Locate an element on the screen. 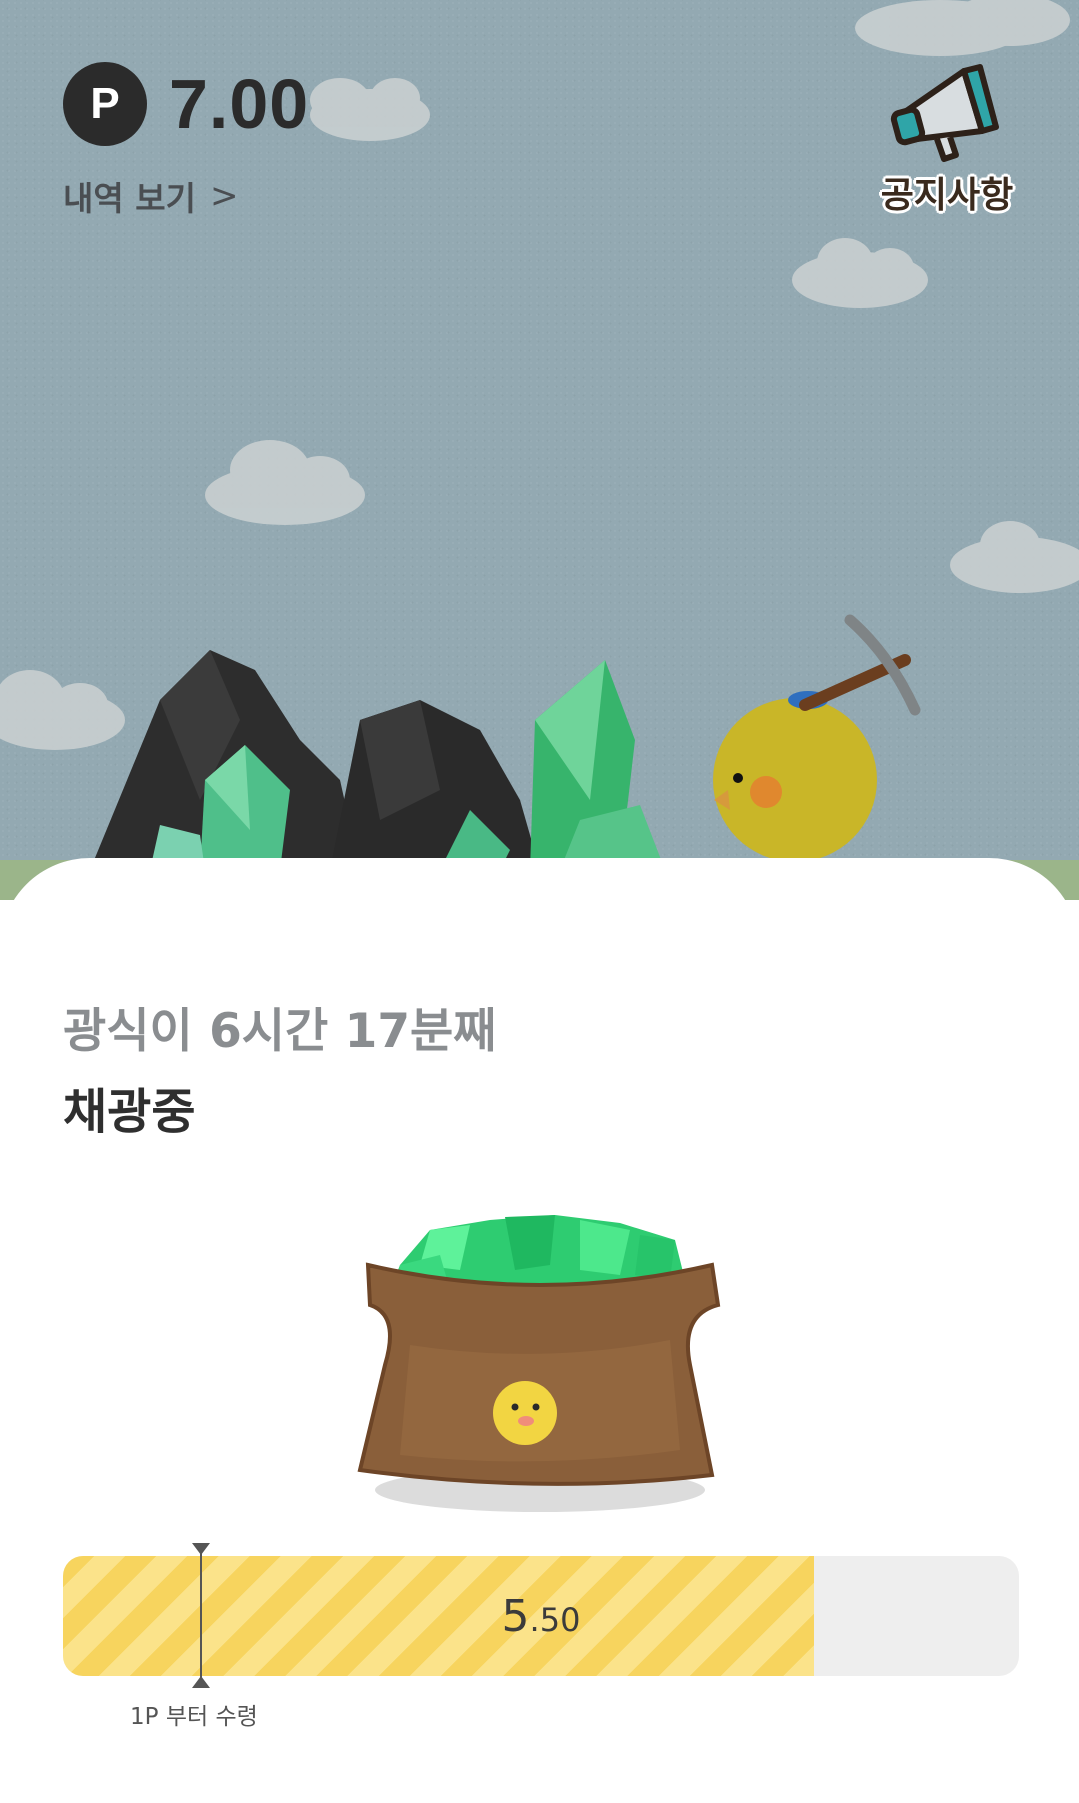 The height and width of the screenshot is (1803, 1079). megaphone-icon is located at coordinates (944, 113).